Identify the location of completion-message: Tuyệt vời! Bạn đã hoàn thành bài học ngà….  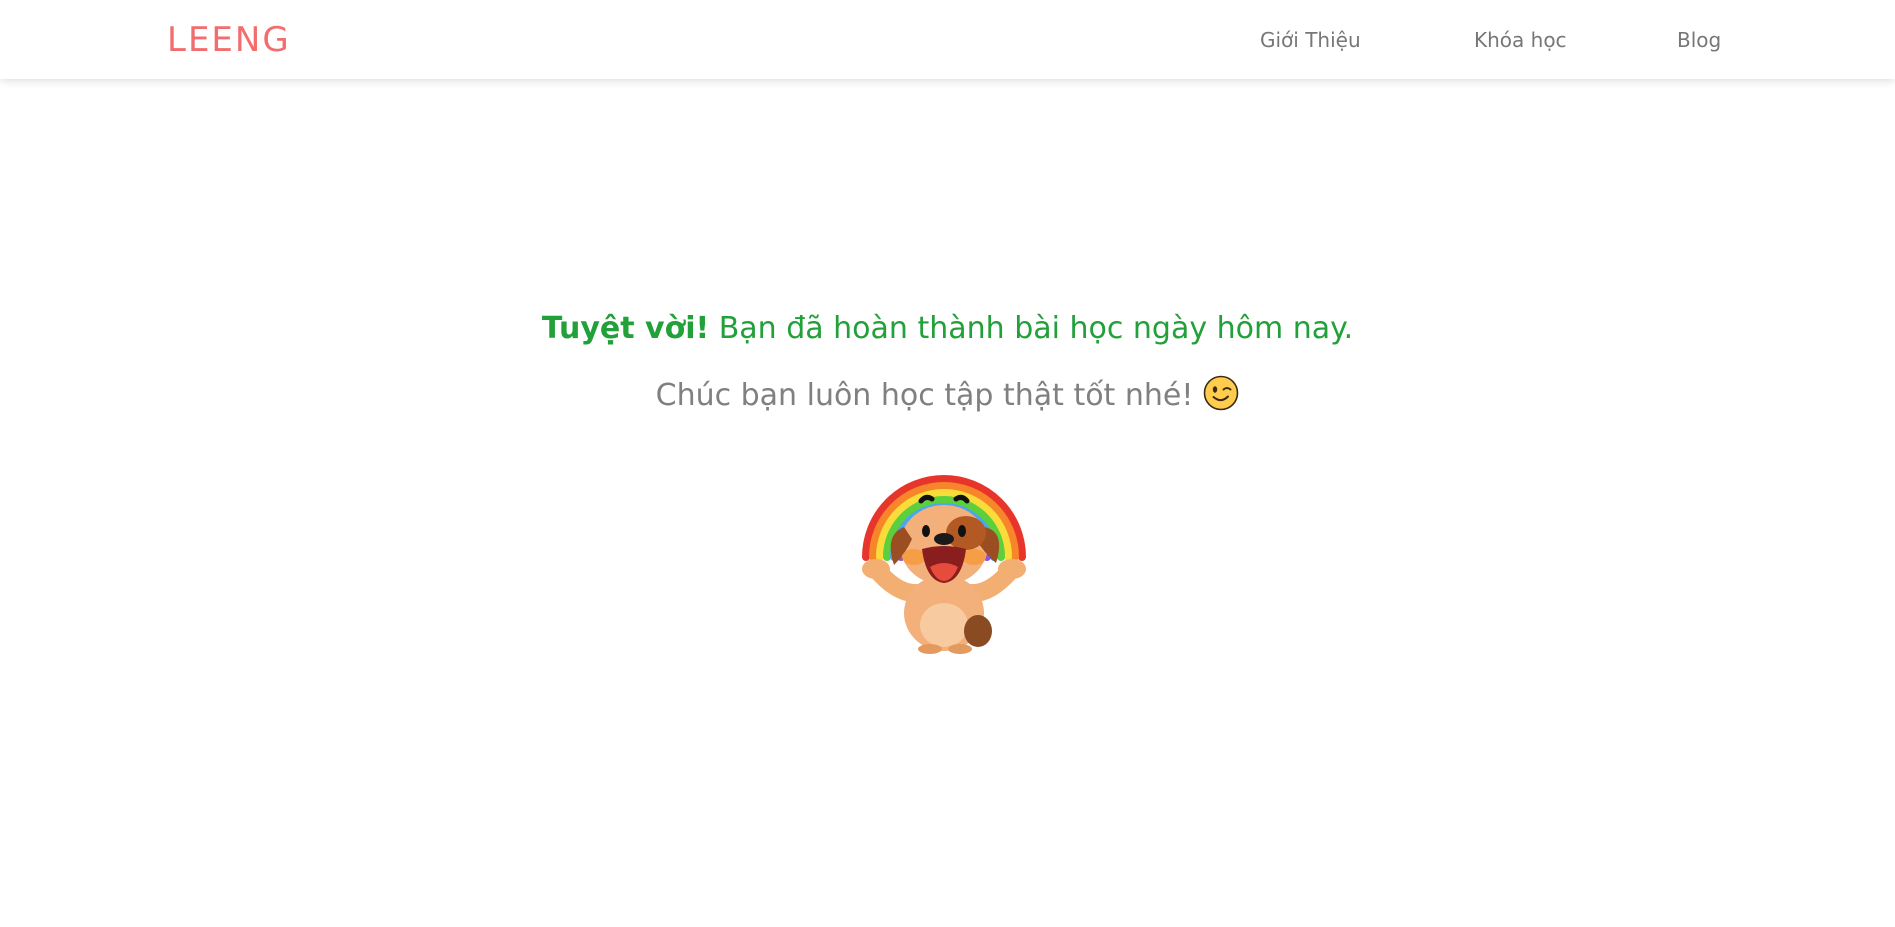
(947, 329).